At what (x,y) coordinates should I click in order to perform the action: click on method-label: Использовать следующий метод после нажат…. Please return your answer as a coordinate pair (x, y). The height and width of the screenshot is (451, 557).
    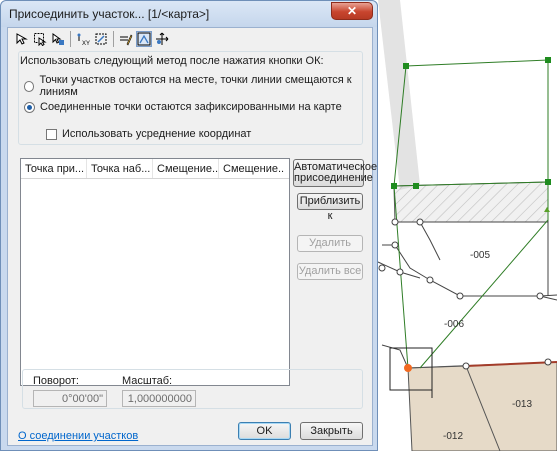
    Looking at the image, I should click on (172, 61).